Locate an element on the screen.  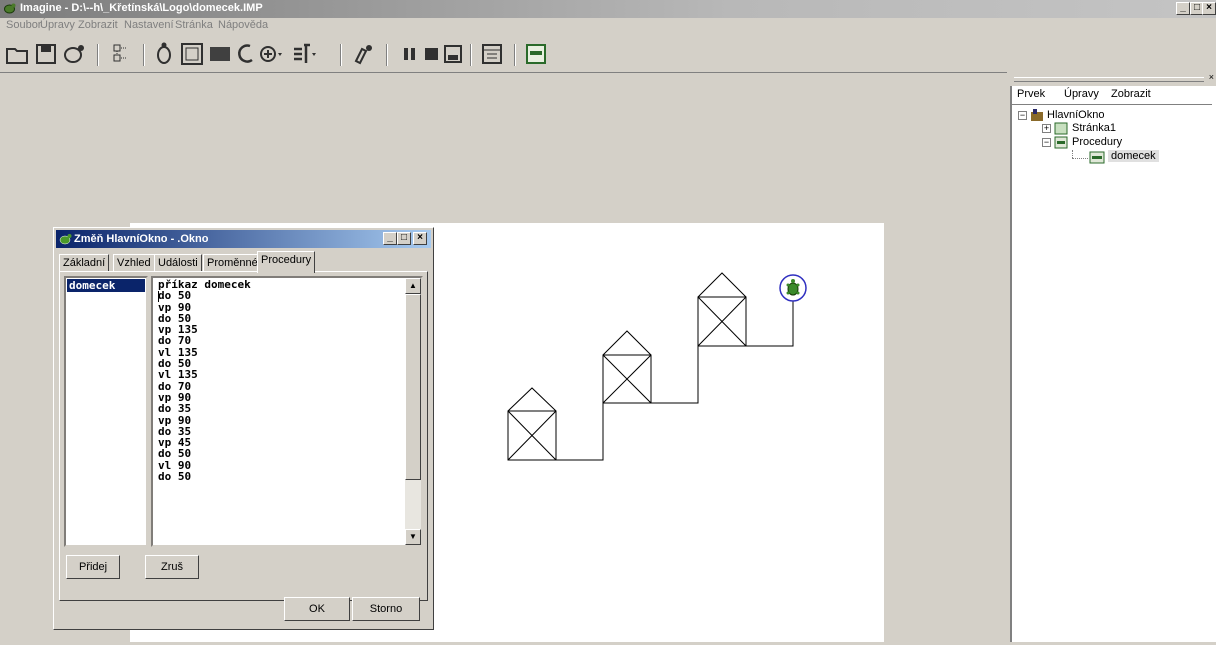
tab-zakladni: Základní is located at coordinates (84, 263).